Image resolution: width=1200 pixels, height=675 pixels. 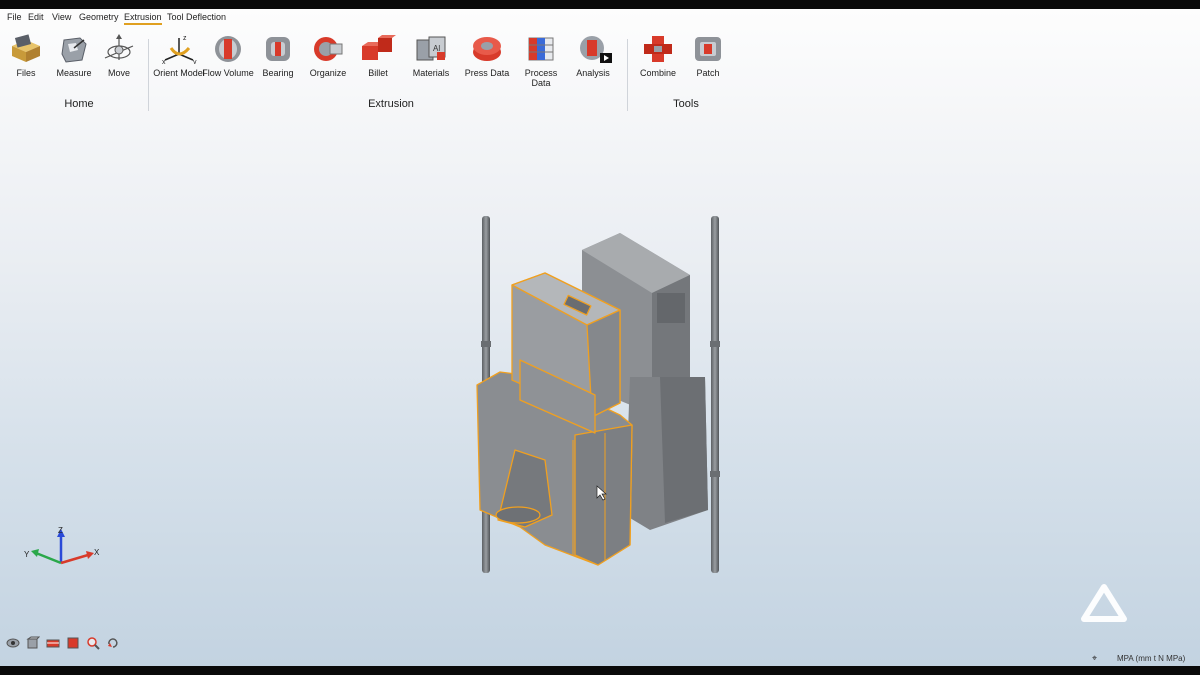 What do you see at coordinates (196, 17) in the screenshot?
I see `menu-tool-deflection: Tool Deflection` at bounding box center [196, 17].